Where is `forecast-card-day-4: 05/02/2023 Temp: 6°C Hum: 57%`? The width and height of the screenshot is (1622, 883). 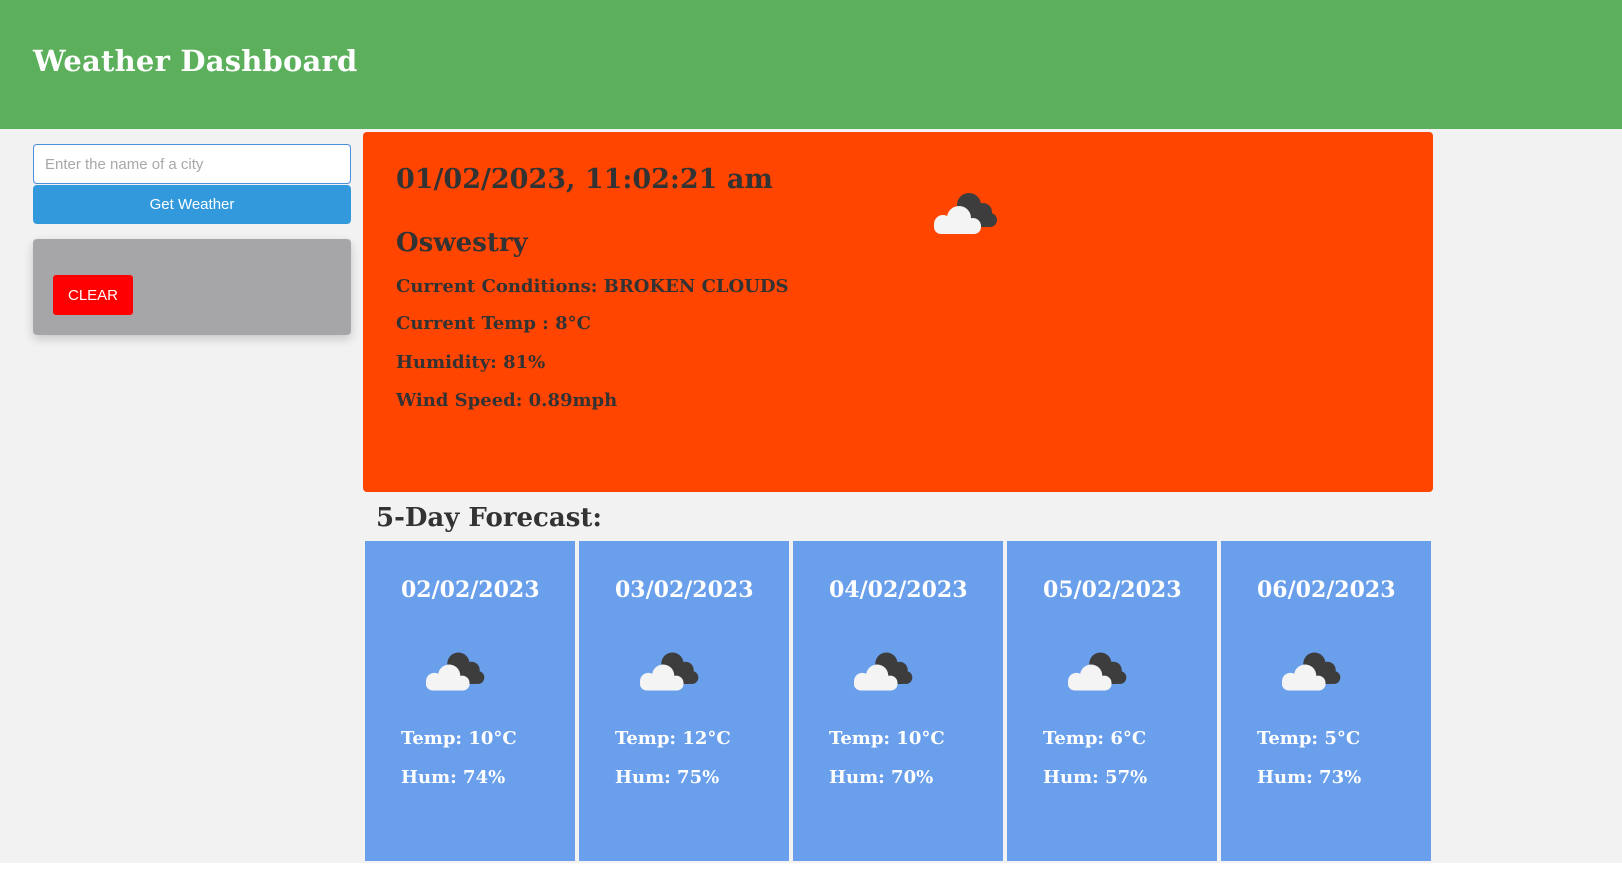
forecast-card-day-4: 05/02/2023 Temp: 6°C Hum: 57% is located at coordinates (1112, 701).